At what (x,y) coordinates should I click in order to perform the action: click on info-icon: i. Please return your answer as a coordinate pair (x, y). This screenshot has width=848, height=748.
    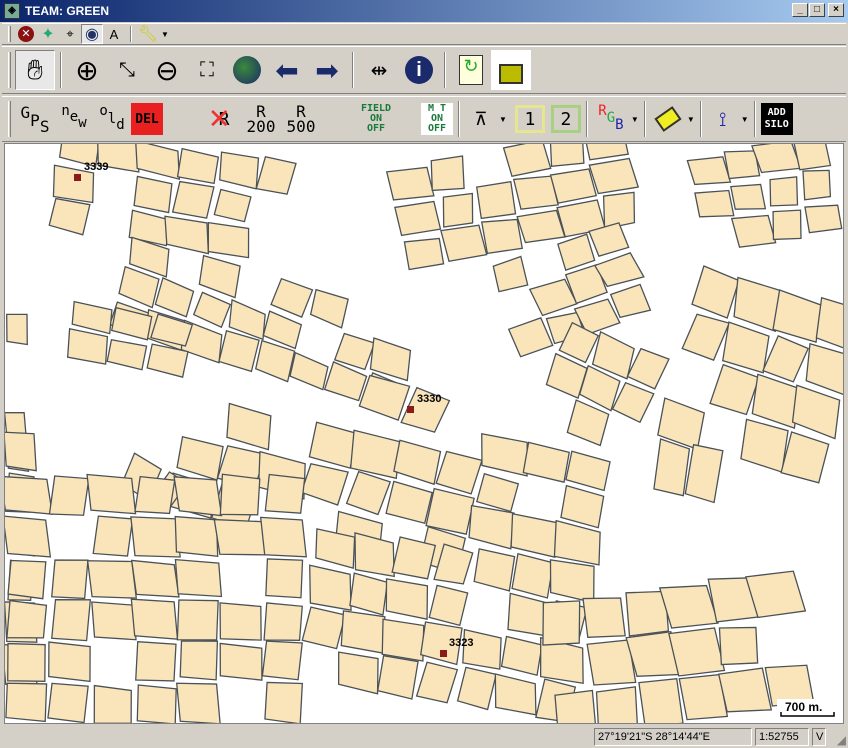
    Looking at the image, I should click on (419, 70).